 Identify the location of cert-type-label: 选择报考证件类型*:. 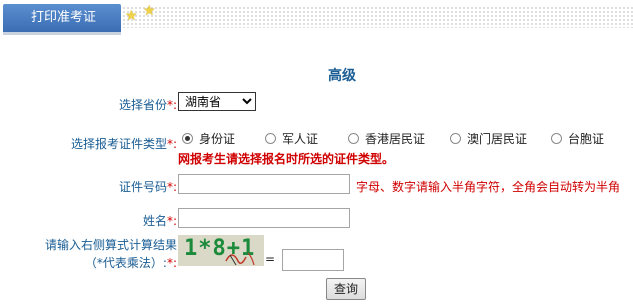
(108, 143).